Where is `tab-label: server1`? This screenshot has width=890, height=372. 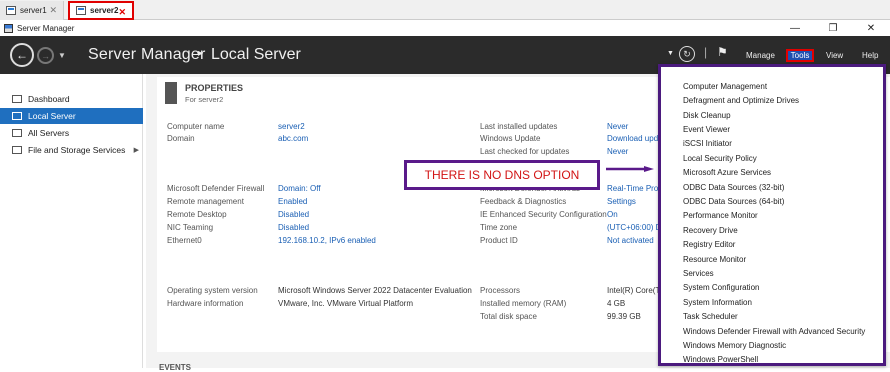 tab-label: server1 is located at coordinates (33, 10).